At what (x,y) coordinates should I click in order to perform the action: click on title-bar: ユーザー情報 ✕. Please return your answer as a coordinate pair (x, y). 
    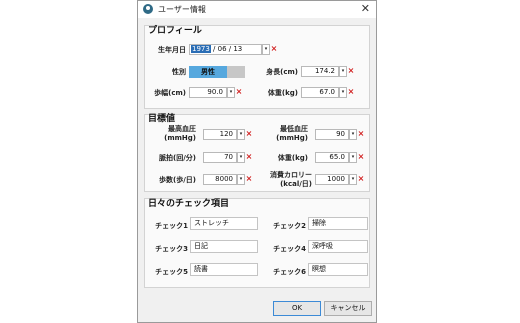
    Looking at the image, I should click on (257, 9).